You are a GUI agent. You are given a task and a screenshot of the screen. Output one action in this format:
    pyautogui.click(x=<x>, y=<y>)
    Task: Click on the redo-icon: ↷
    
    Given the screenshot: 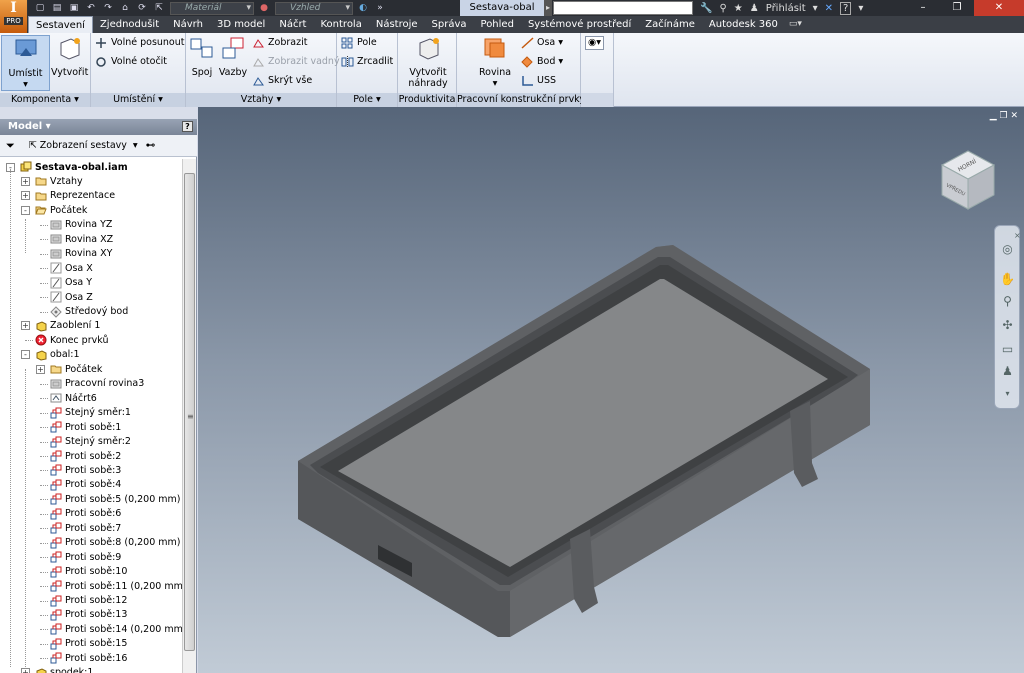 What is the action you would take?
    pyautogui.click(x=108, y=8)
    